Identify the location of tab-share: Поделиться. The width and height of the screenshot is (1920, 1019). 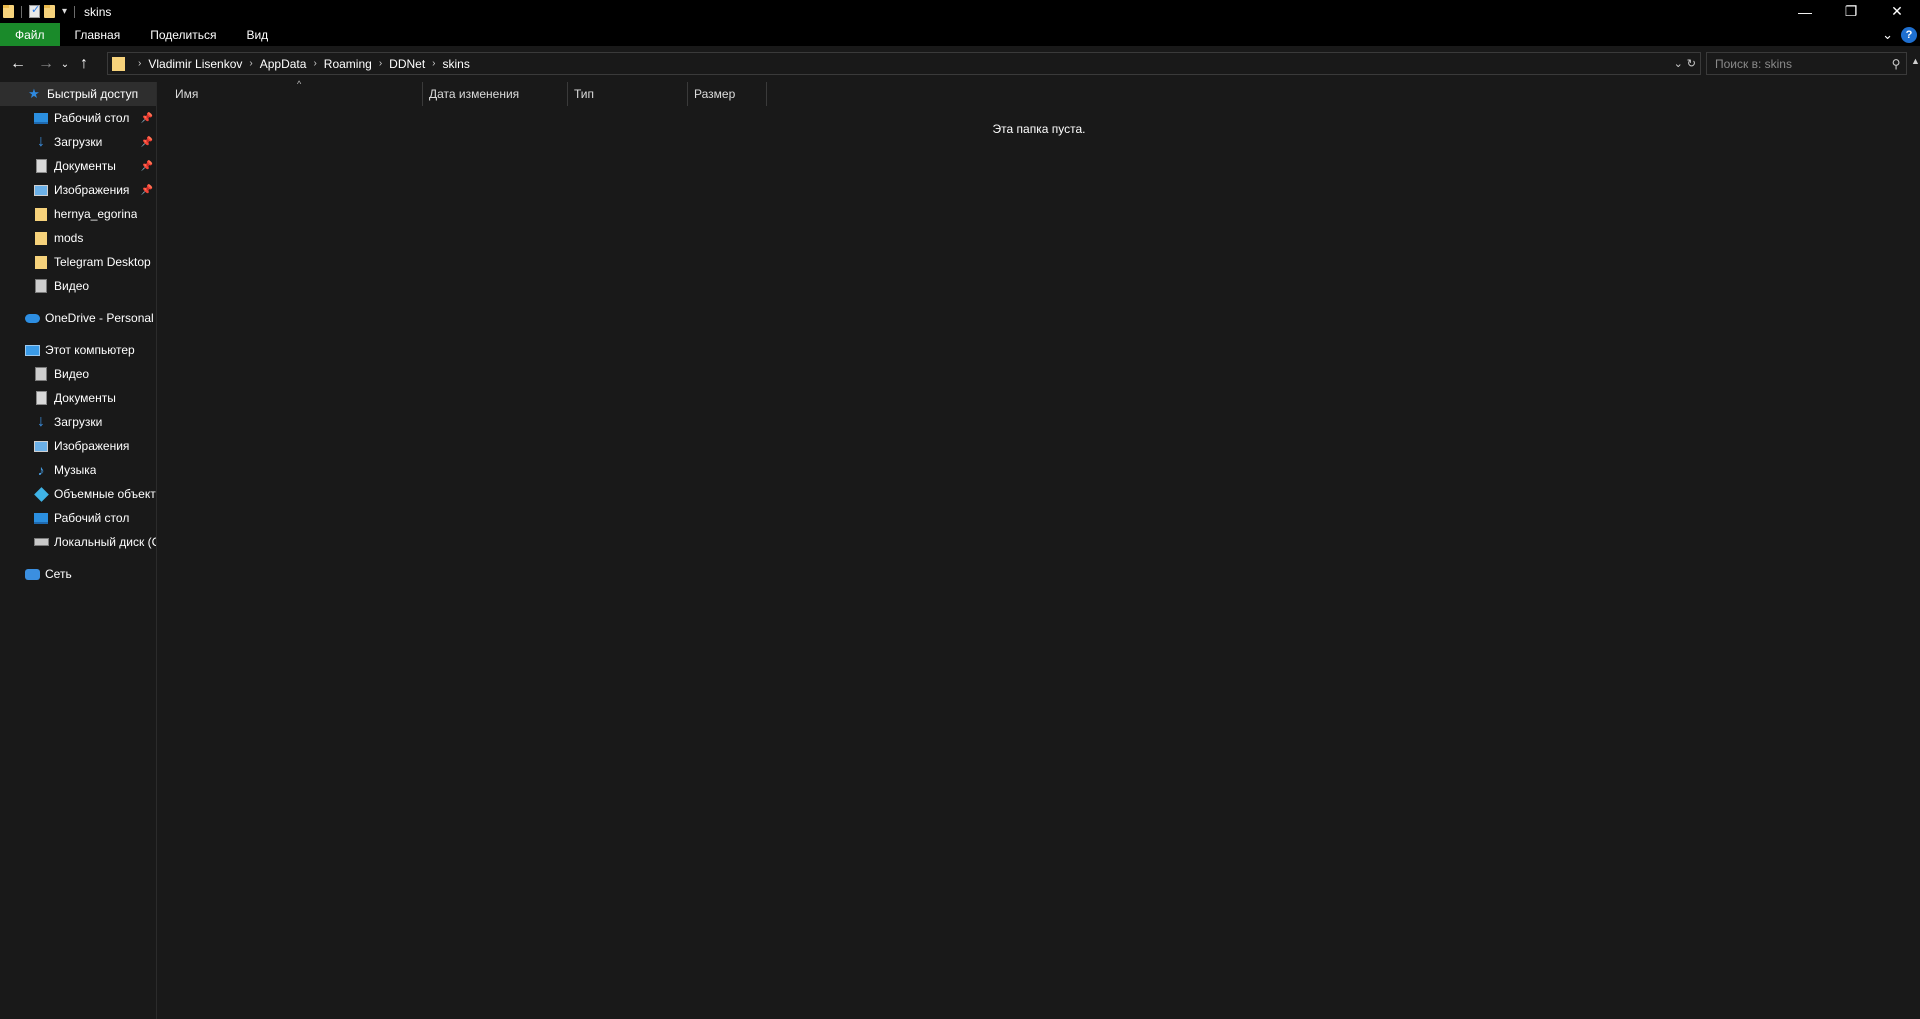
(183, 34).